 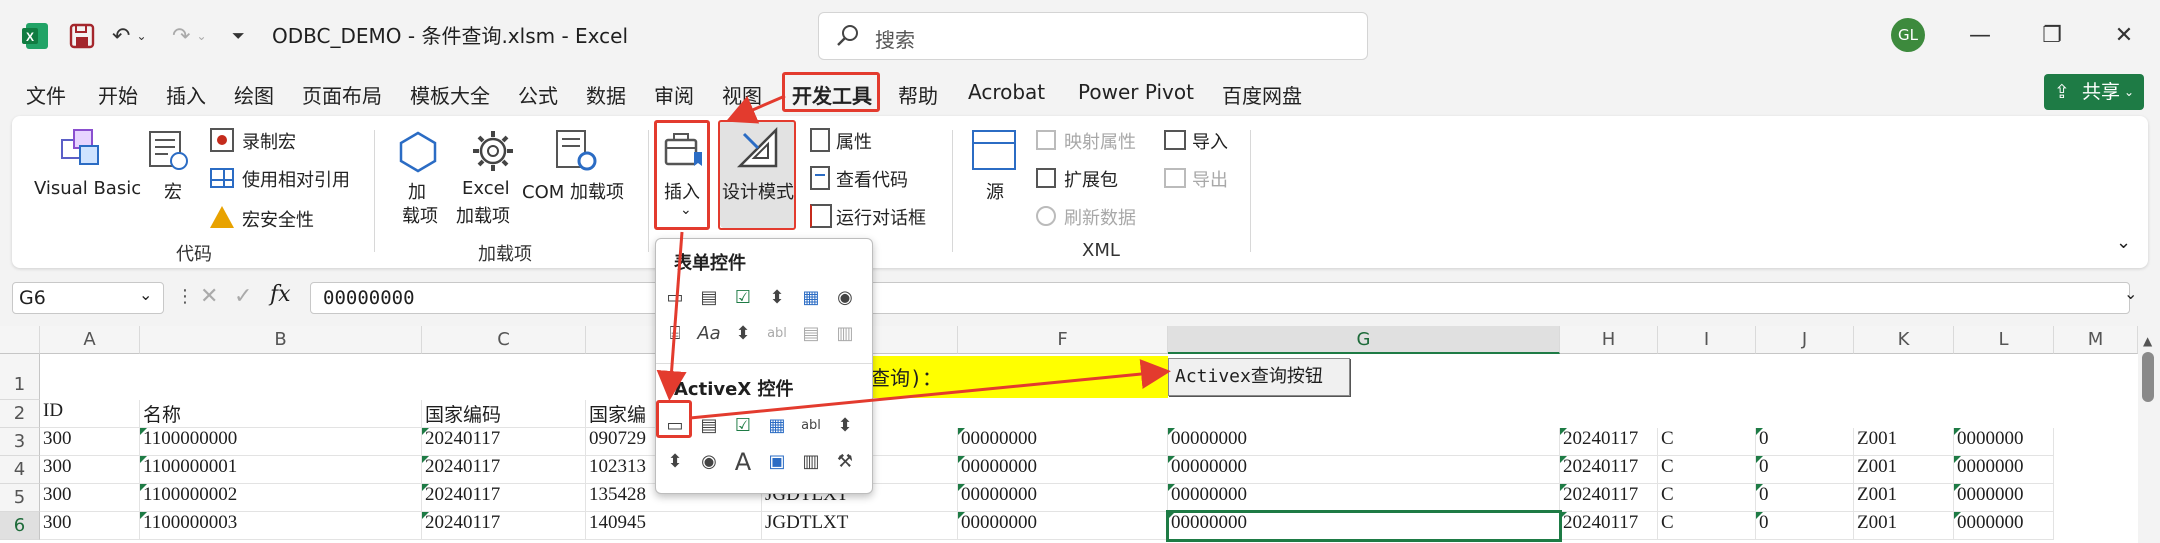 What do you see at coordinates (2149, 434) in the screenshot?
I see `vertical-scrollbar: ▲` at bounding box center [2149, 434].